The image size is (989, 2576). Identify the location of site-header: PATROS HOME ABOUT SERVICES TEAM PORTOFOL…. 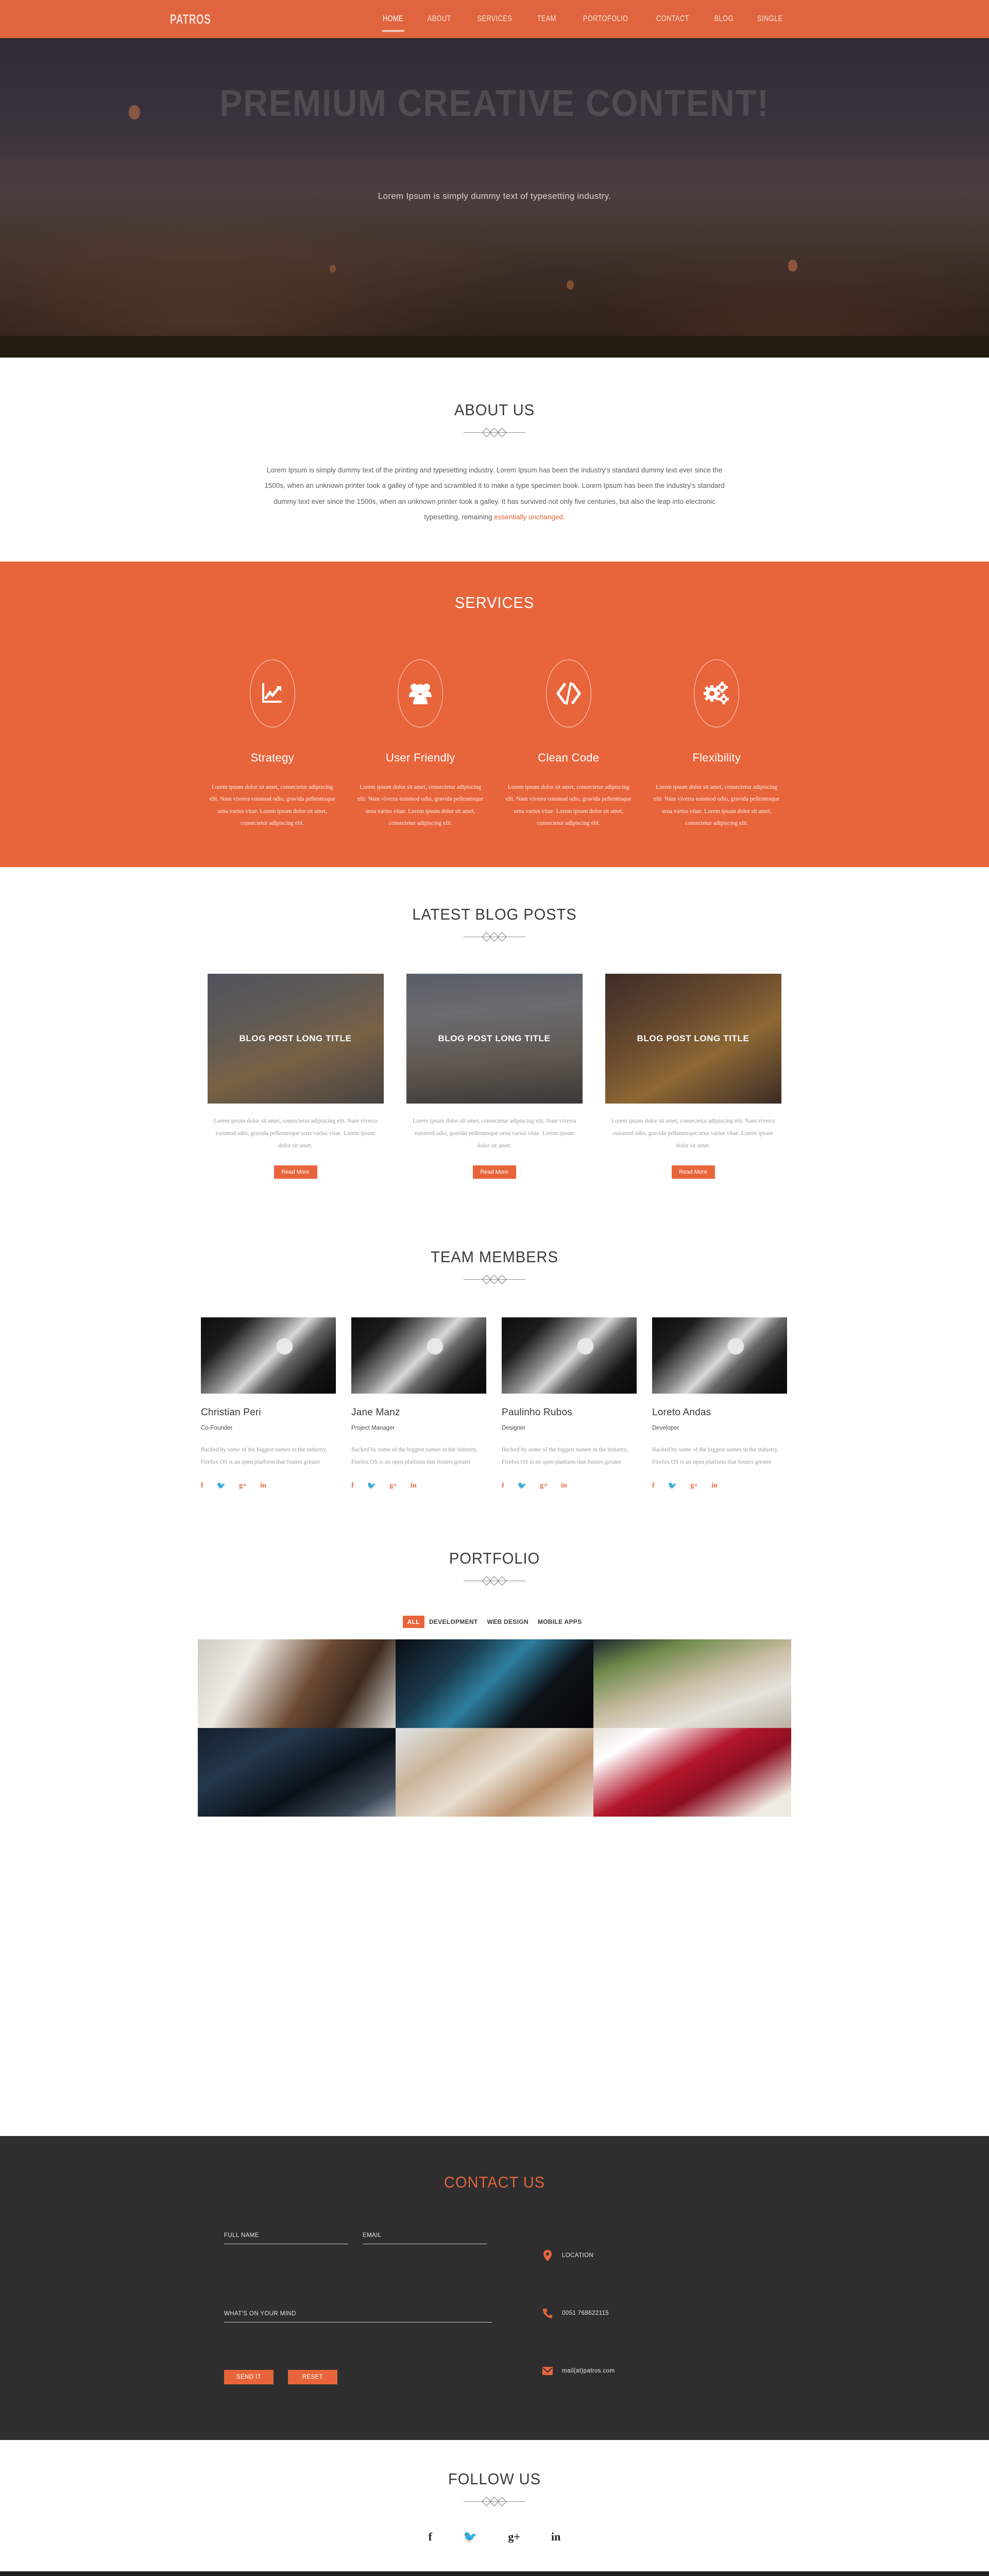
(494, 19).